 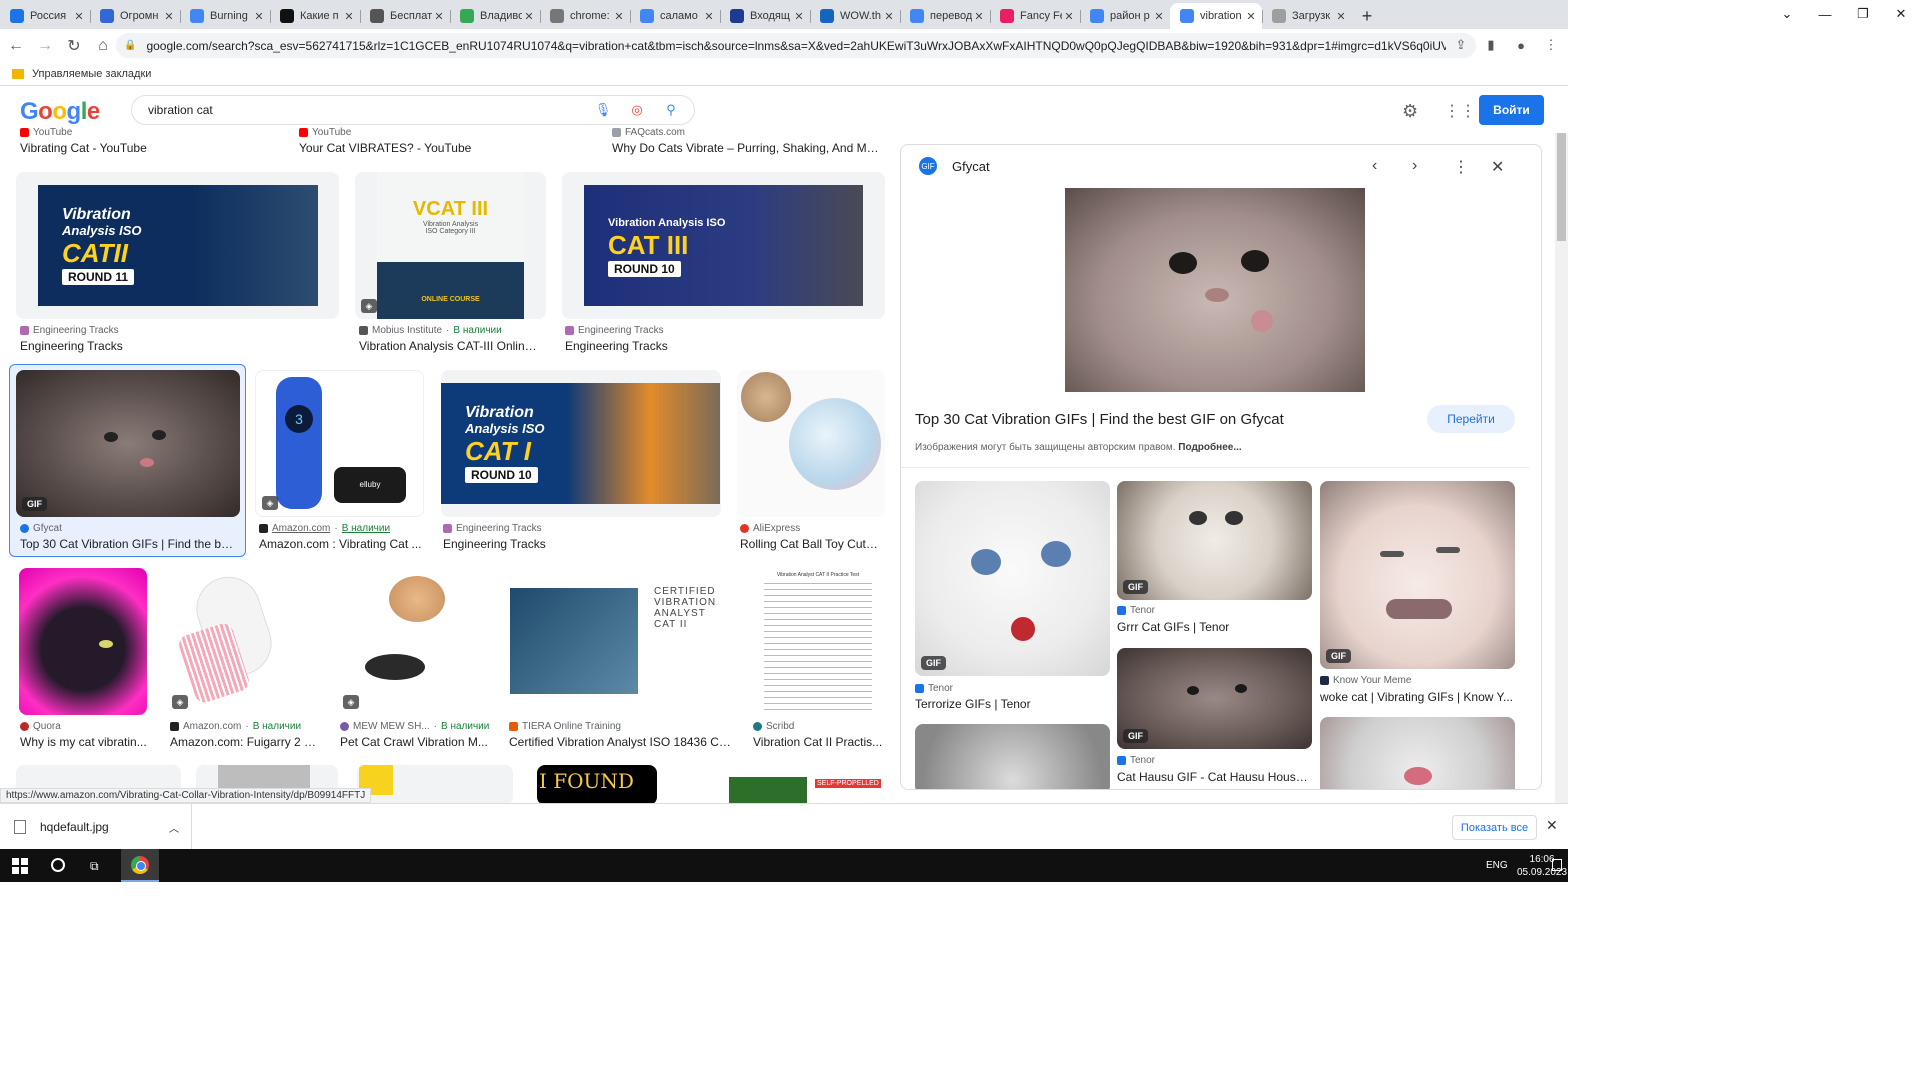 I want to click on search-box: vibration cat 🎙 ◎ ⚲, so click(x=413, y=110).